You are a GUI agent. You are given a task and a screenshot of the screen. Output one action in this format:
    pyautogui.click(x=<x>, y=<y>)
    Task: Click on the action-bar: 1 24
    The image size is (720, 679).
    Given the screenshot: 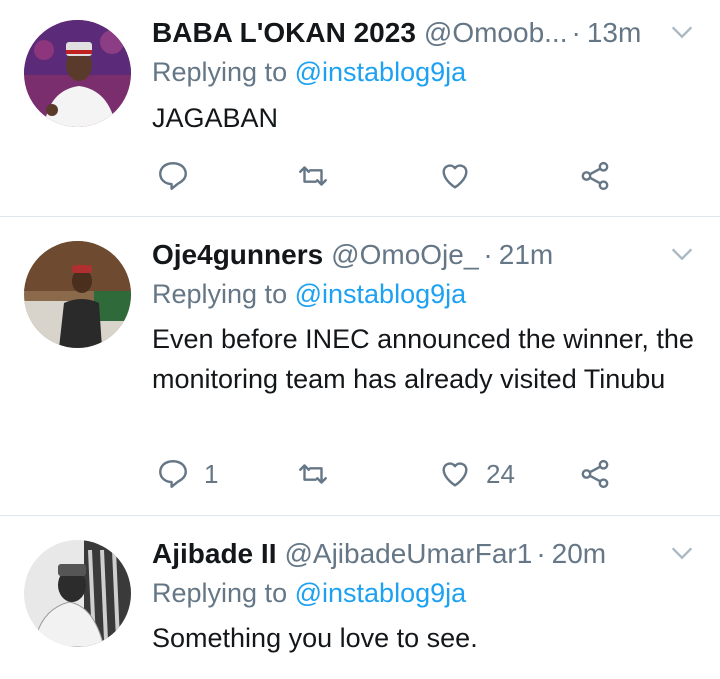 What is the action you would take?
    pyautogui.click(x=392, y=474)
    